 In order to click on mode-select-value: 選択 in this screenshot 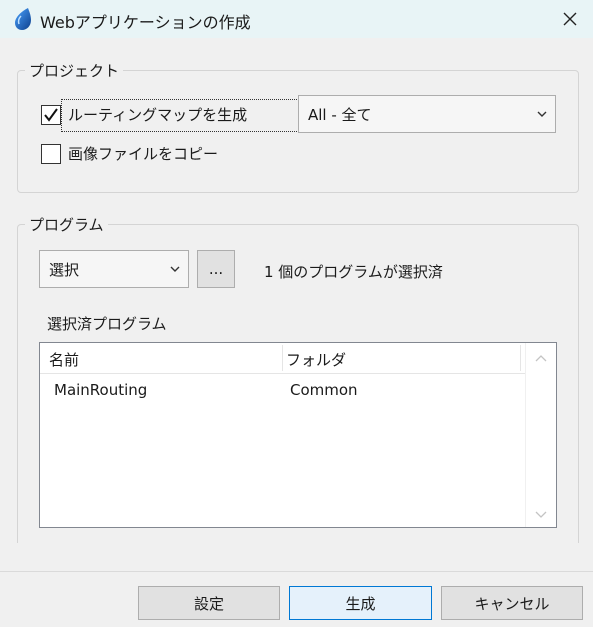, I will do `click(64, 270)`.